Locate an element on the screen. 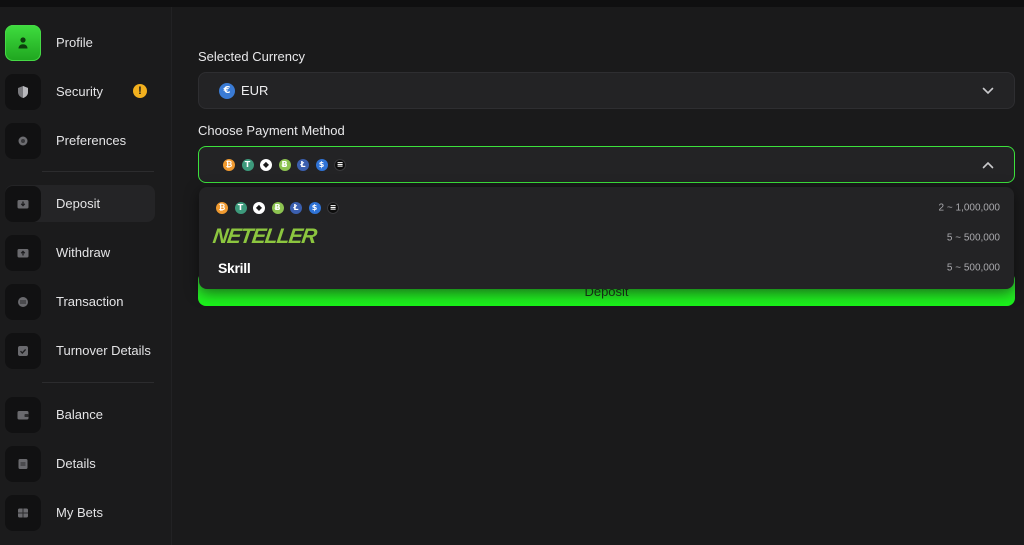 The height and width of the screenshot is (545, 1024). withdraw-icon is located at coordinates (23, 252).